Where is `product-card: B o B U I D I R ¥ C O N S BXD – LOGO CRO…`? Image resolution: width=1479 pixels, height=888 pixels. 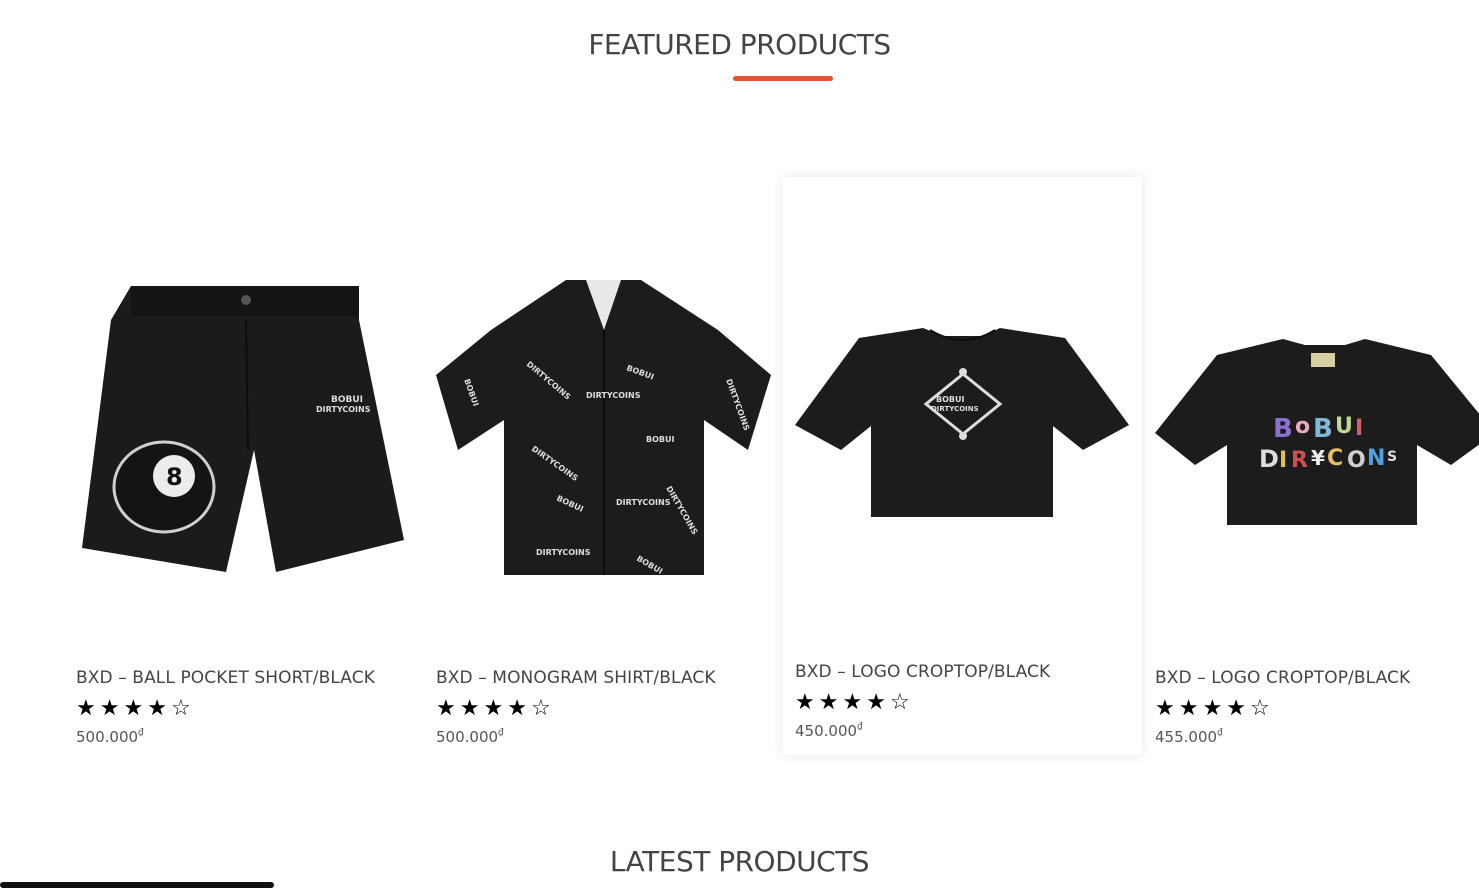
product-card: B o B U I D I R ¥ C O N S BXD – LOGO CRO… is located at coordinates (1317, 470).